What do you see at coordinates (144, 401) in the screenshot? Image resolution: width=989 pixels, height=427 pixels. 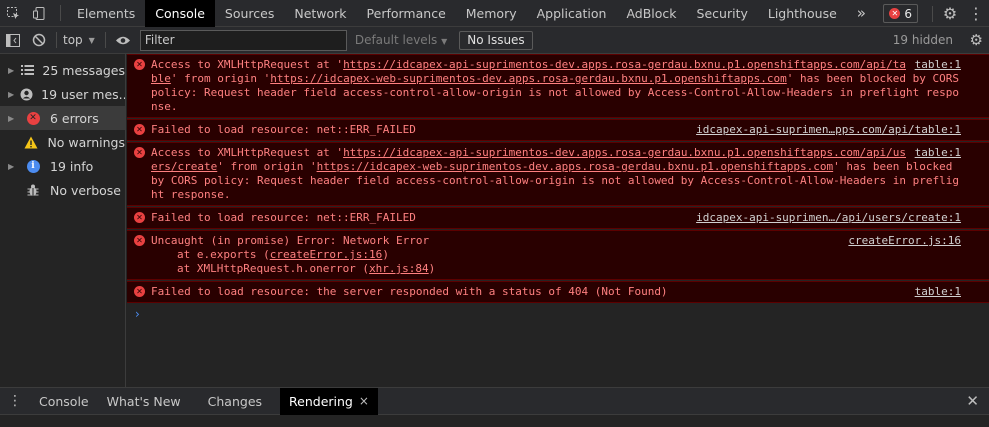 I see `drawer-tab-whats-new: What's New` at bounding box center [144, 401].